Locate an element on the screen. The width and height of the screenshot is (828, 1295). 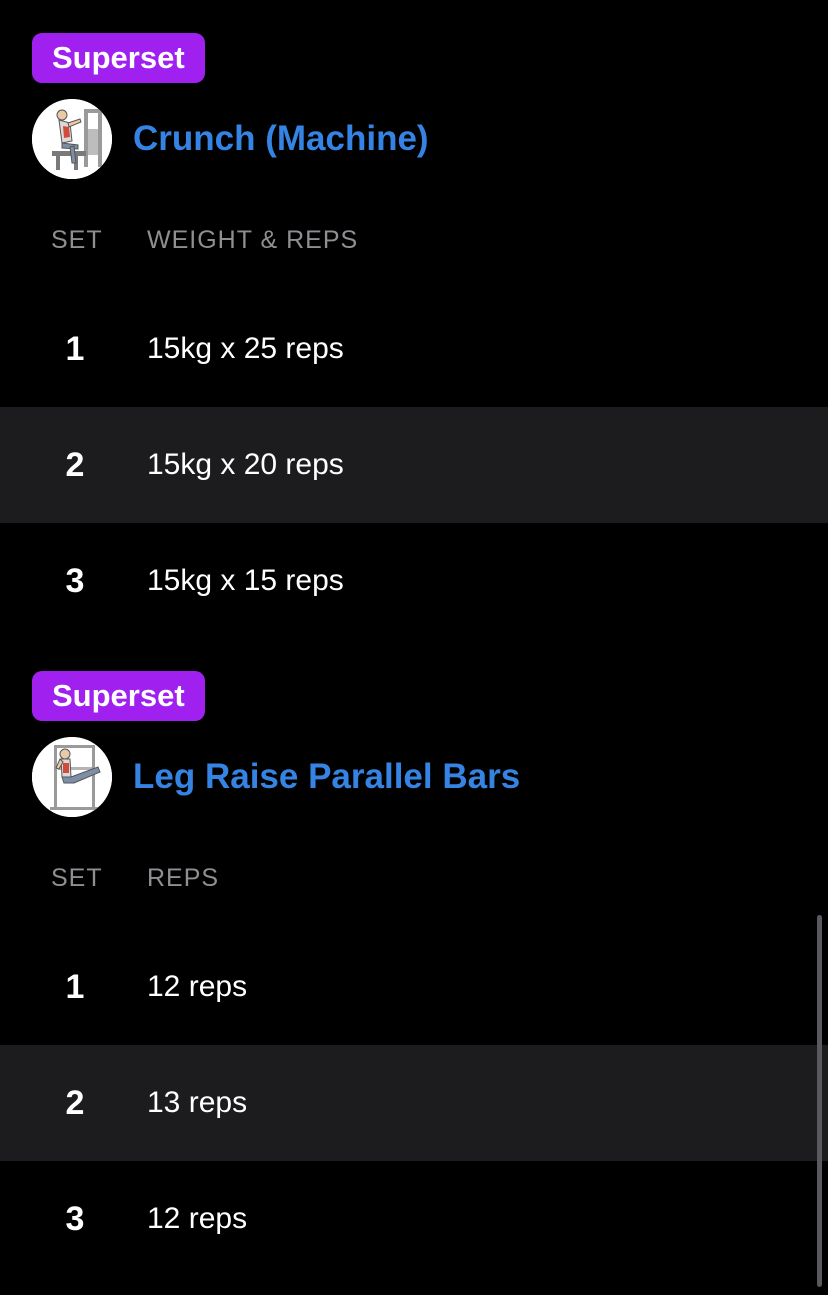
set-row: 2 13 reps is located at coordinates (414, 1103).